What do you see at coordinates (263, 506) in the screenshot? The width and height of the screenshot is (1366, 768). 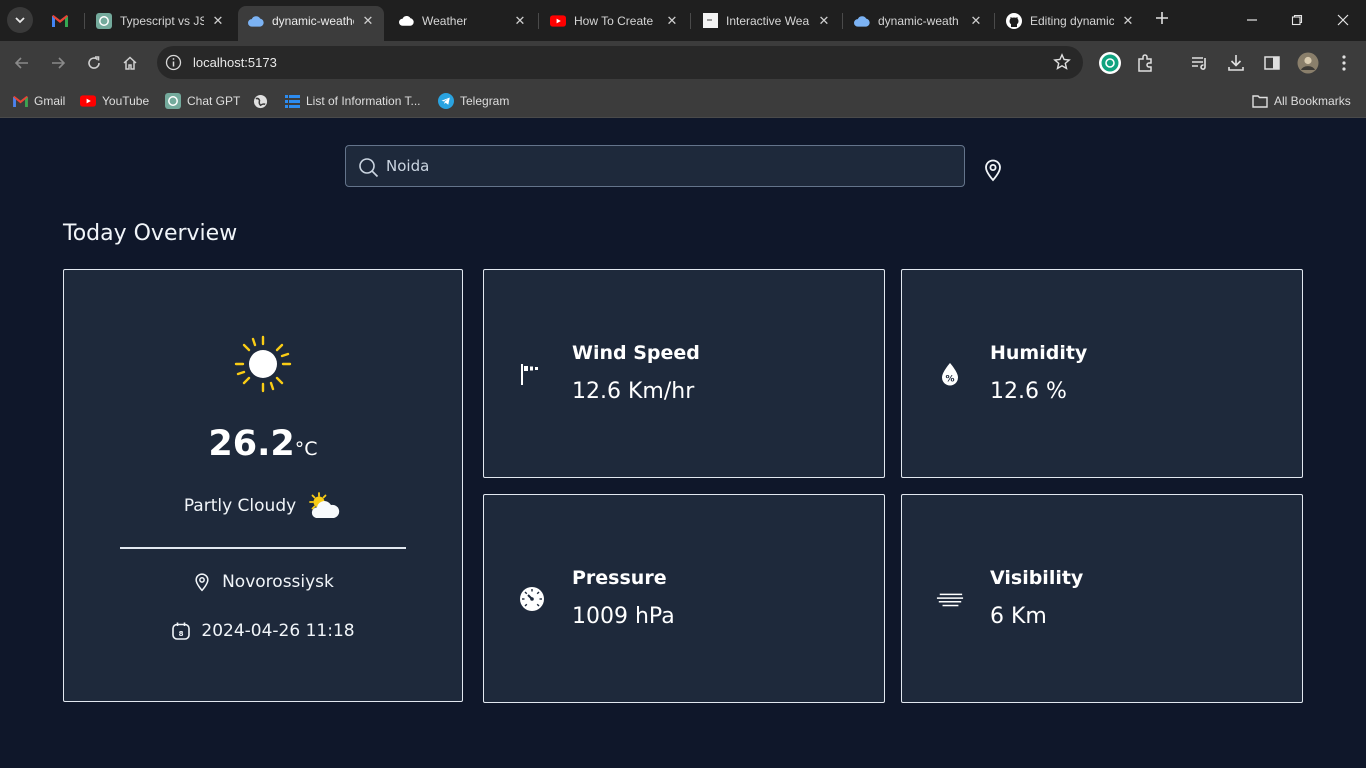 I see `weather-condition: Partly Cloudy` at bounding box center [263, 506].